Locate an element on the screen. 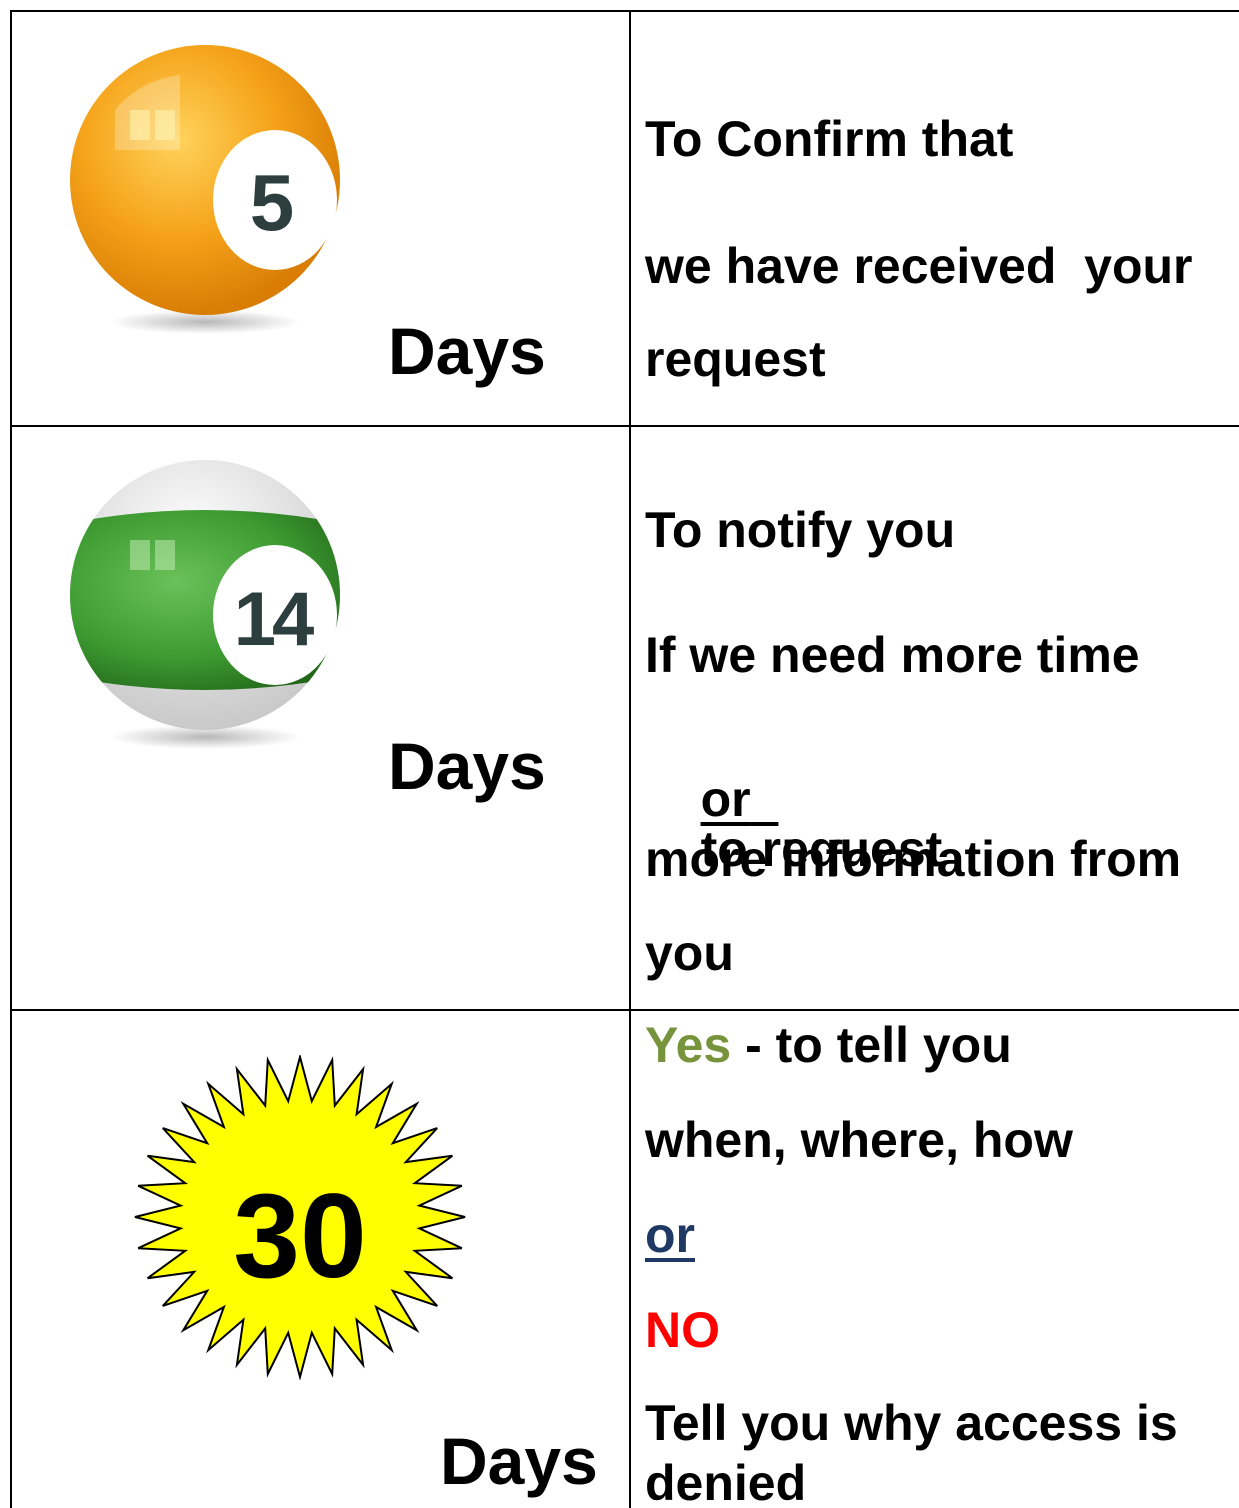 Image resolution: width=1239 pixels, height=1508 pixels. starburst-30-number: 30 is located at coordinates (299, 1236).